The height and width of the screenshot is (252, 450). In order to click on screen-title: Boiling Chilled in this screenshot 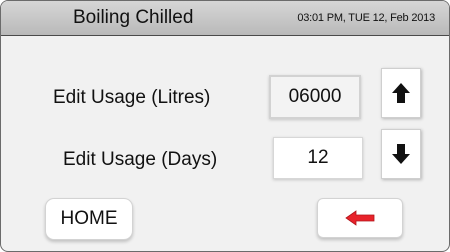, I will do `click(133, 17)`.